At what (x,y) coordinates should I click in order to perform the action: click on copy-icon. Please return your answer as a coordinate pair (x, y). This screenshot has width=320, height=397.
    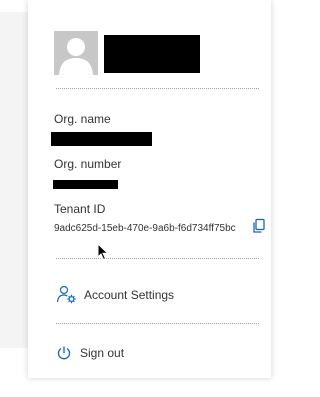
    Looking at the image, I should click on (259, 226).